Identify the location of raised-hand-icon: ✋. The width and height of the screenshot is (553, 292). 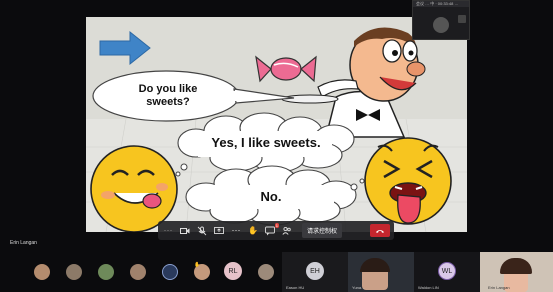
(197, 265).